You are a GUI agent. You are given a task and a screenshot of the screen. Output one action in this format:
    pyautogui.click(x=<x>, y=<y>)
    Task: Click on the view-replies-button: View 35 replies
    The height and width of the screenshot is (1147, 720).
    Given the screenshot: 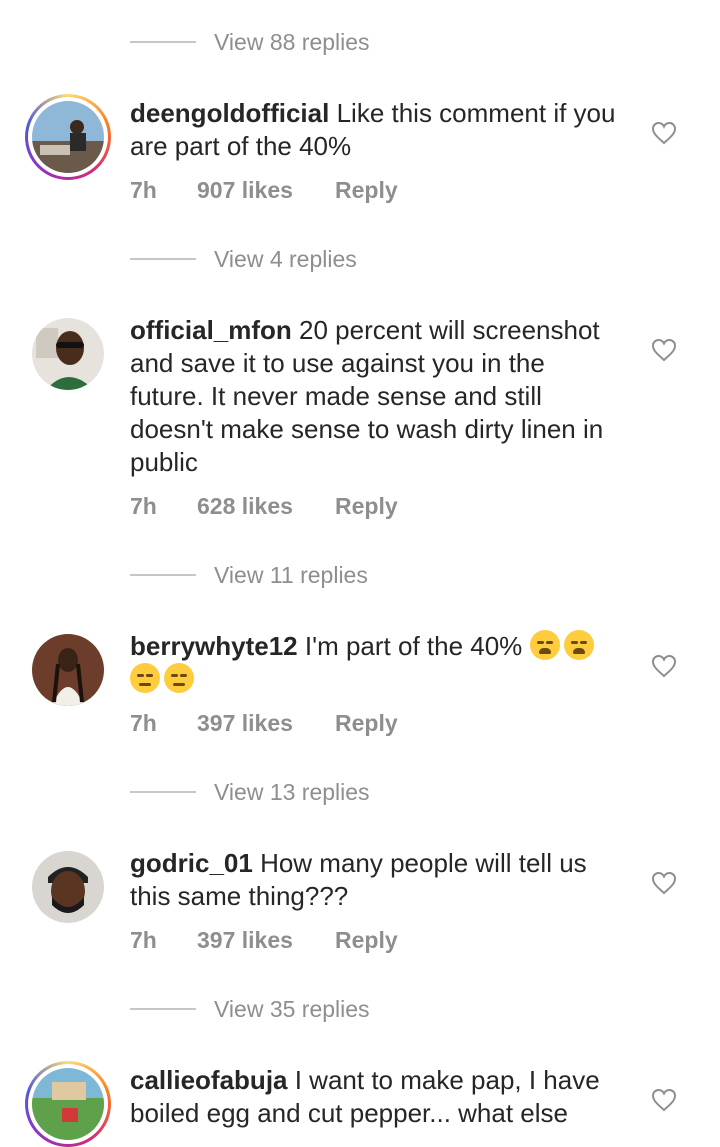 What is the action you would take?
    pyautogui.click(x=250, y=1009)
    